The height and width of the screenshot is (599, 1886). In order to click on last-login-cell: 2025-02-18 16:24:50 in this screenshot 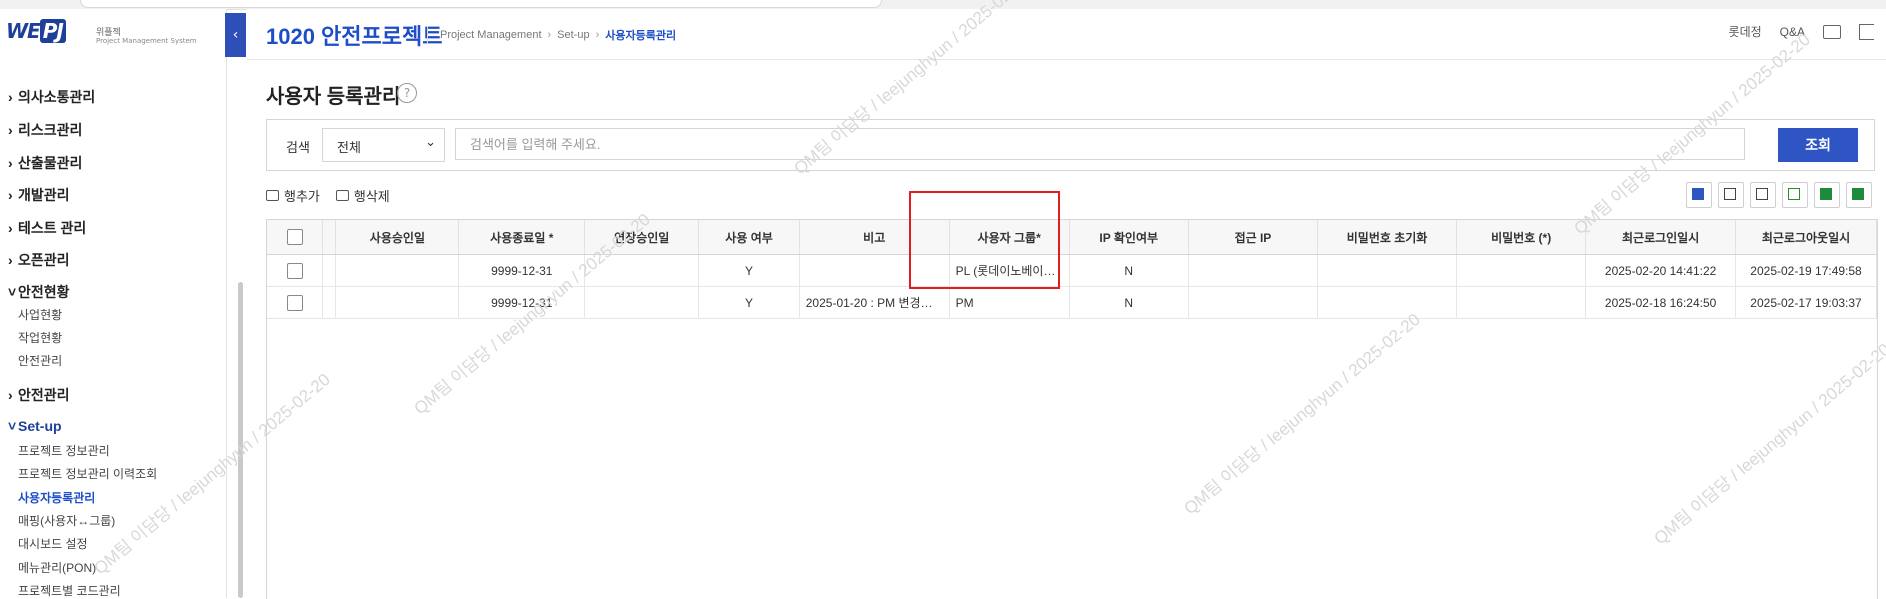, I will do `click(1661, 302)`.